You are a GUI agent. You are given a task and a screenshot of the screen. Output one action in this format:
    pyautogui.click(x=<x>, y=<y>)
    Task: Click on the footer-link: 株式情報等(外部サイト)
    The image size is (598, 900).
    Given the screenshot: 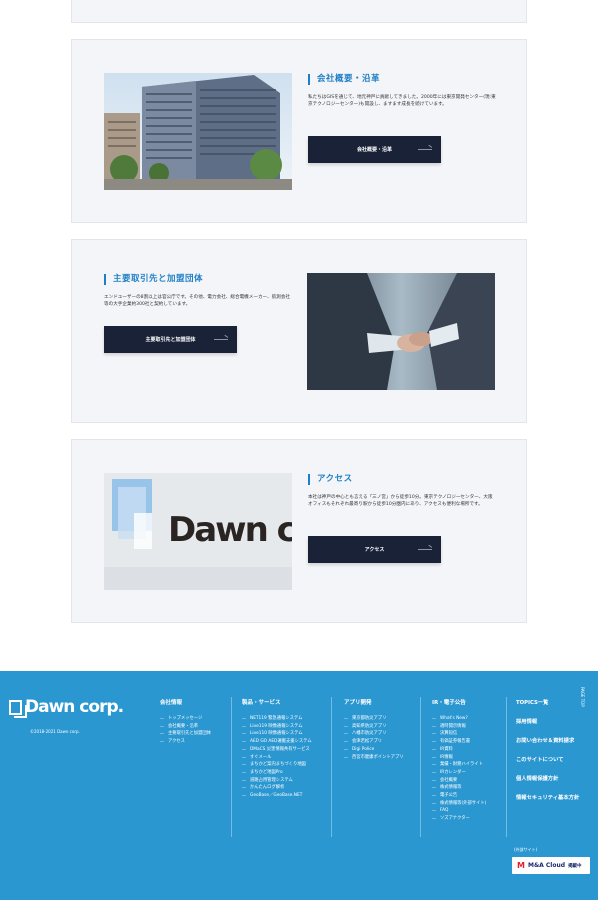 What is the action you would take?
    pyautogui.click(x=459, y=804)
    